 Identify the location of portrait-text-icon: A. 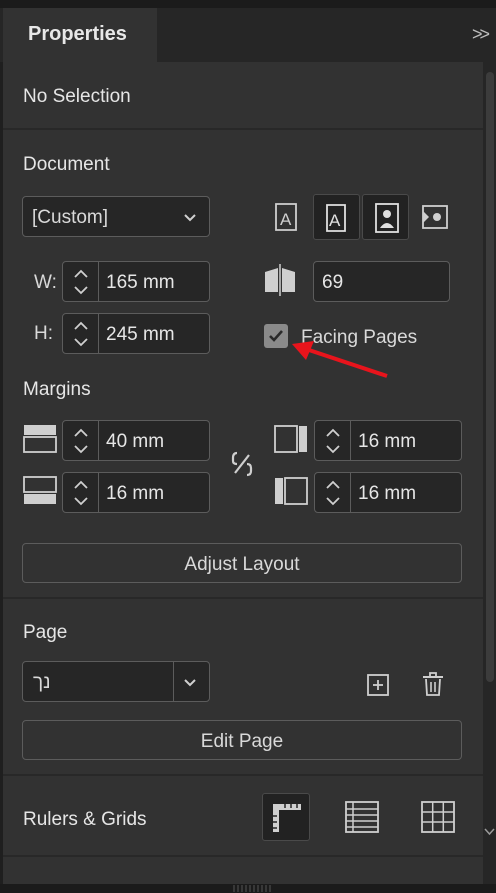
(336, 218).